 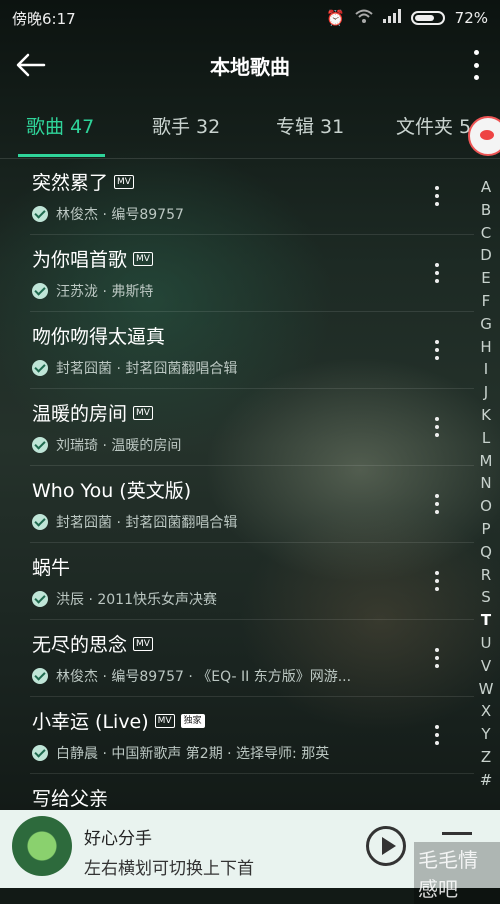 I want to click on song-meta: 汪苏泷 · 弗斯特, so click(x=92, y=291).